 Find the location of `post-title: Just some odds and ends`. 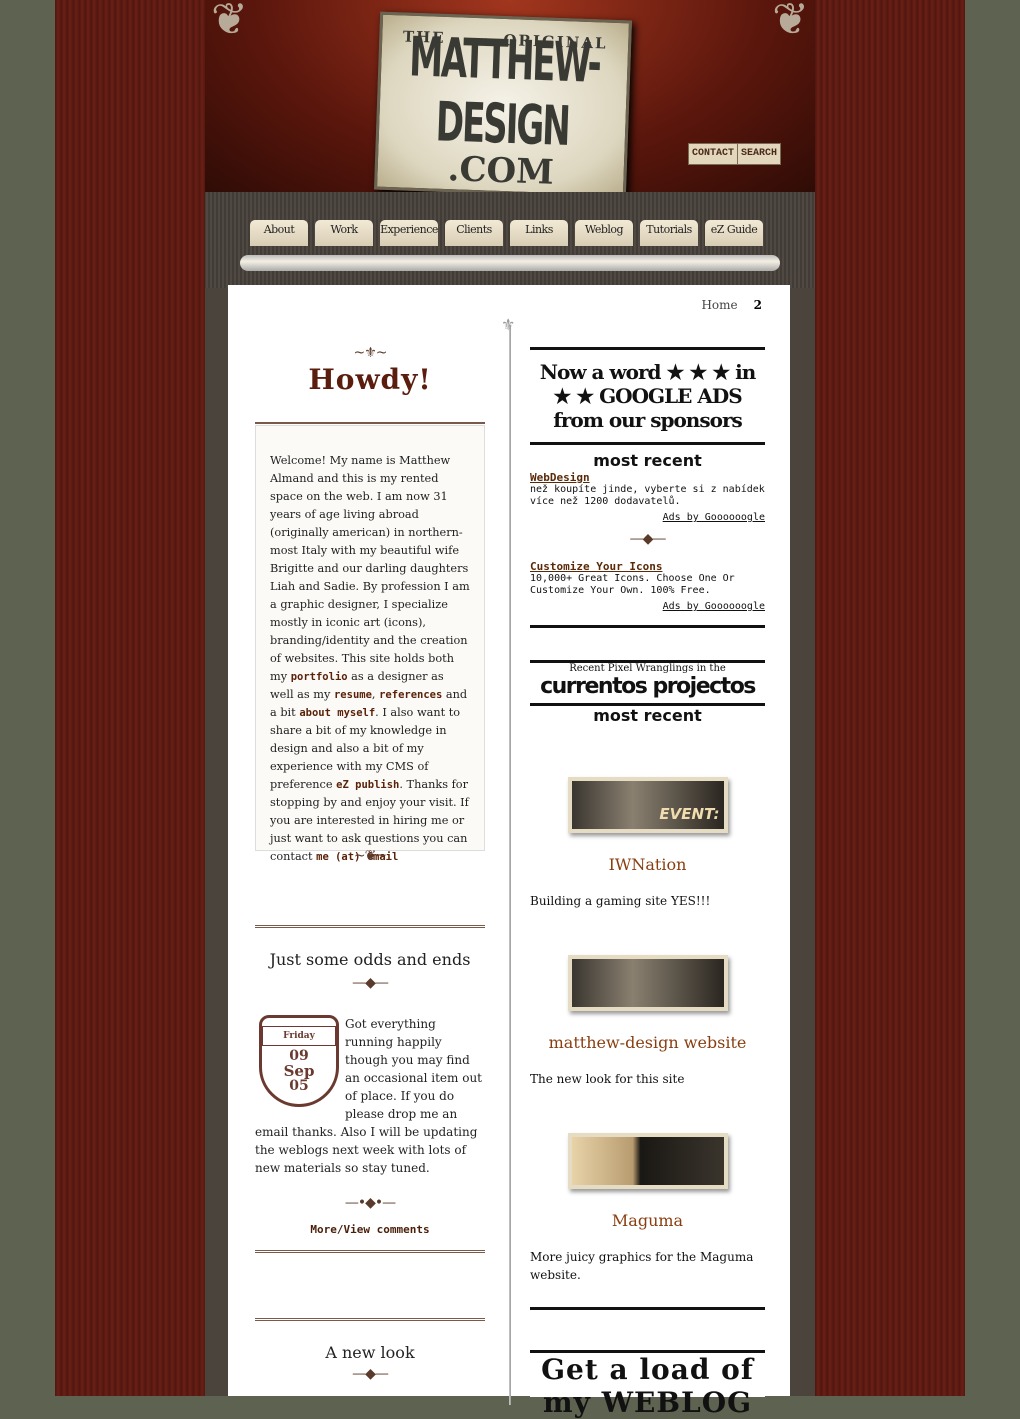

post-title: Just some odds and ends is located at coordinates (370, 959).